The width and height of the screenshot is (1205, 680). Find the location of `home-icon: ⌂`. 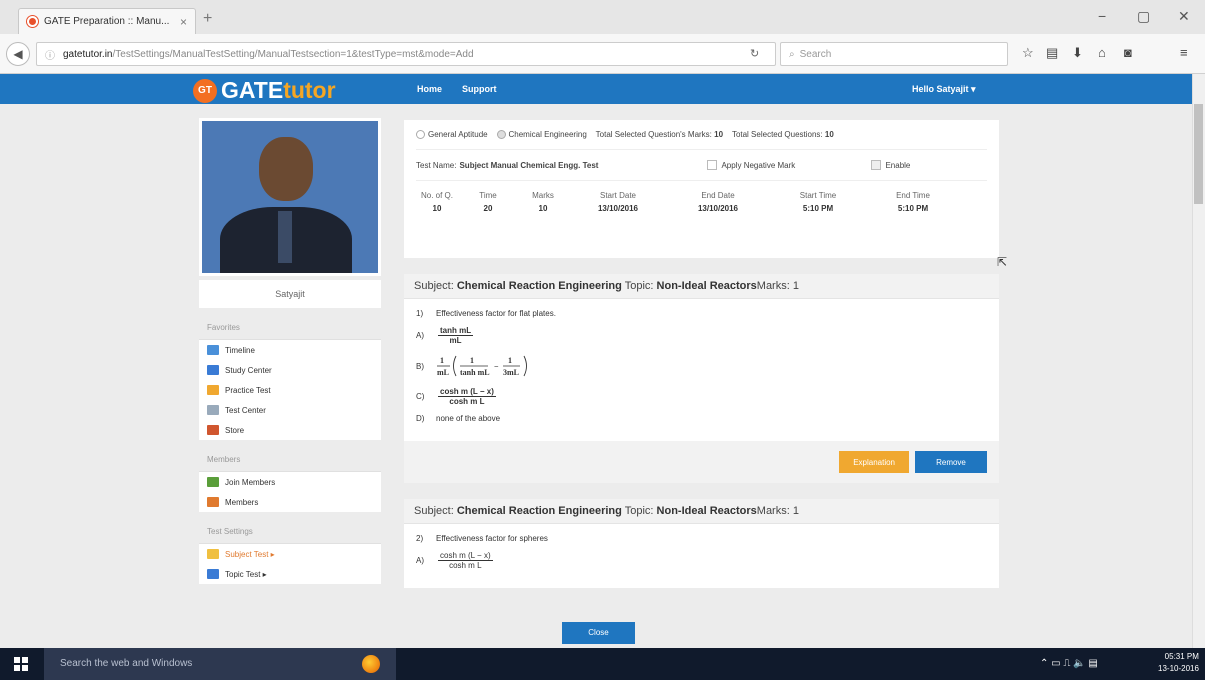

home-icon: ⌂ is located at coordinates (1102, 52).